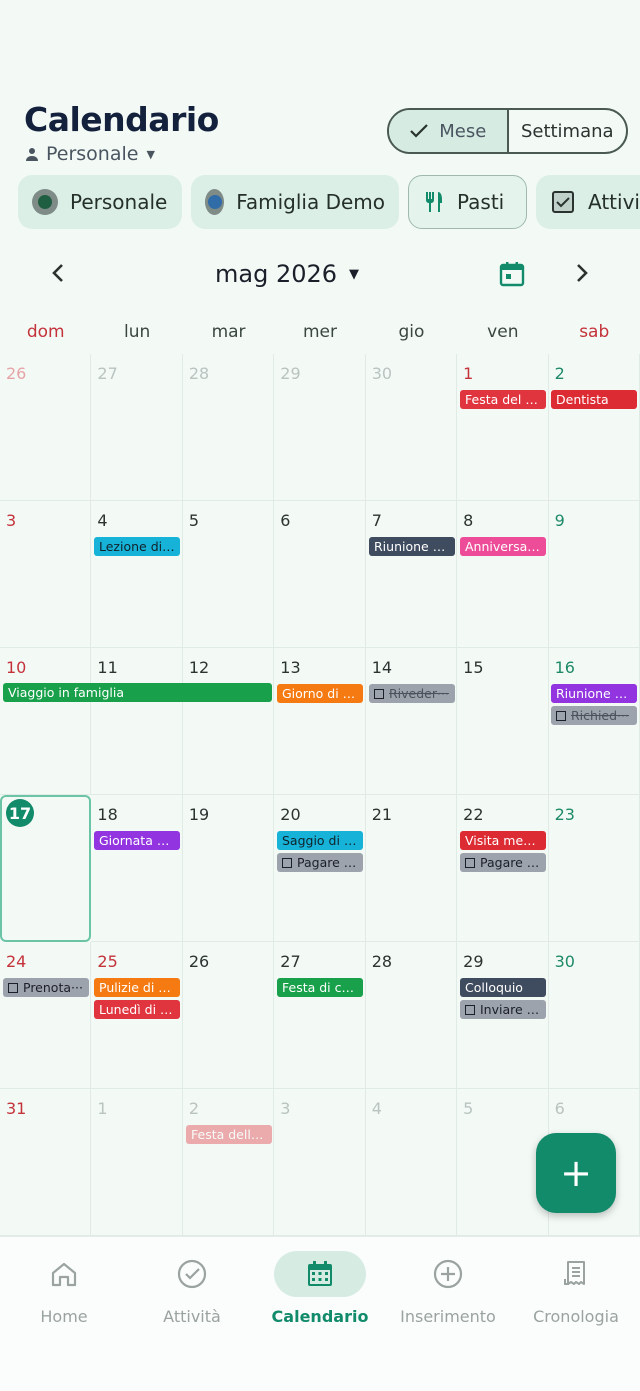  What do you see at coordinates (320, 862) in the screenshot?
I see `task-chip: Pagare l···` at bounding box center [320, 862].